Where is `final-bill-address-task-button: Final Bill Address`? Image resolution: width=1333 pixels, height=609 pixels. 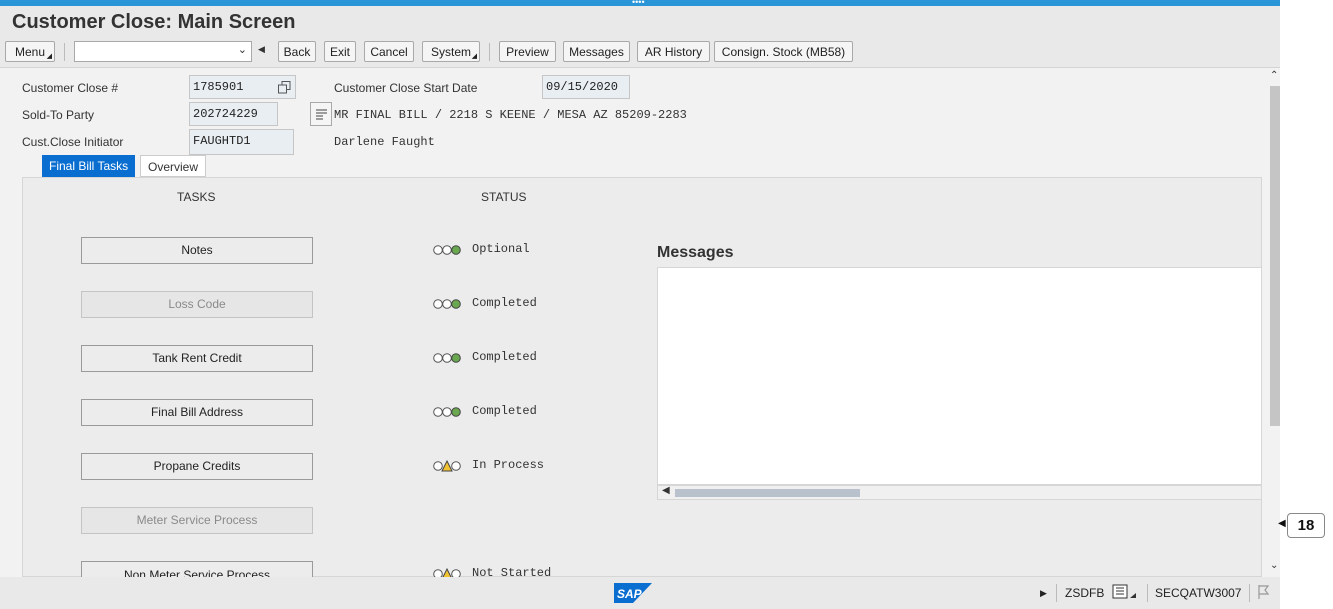 final-bill-address-task-button: Final Bill Address is located at coordinates (197, 412).